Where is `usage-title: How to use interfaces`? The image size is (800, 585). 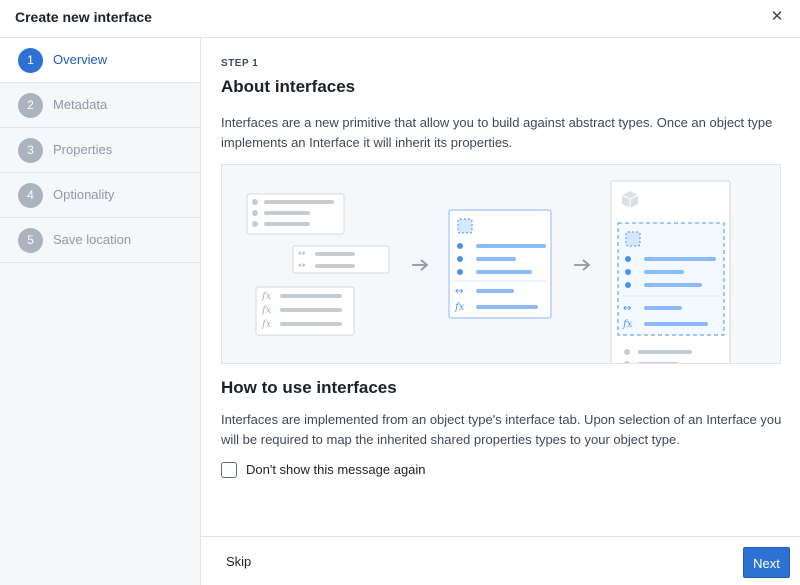
usage-title: How to use interfaces is located at coordinates (309, 387).